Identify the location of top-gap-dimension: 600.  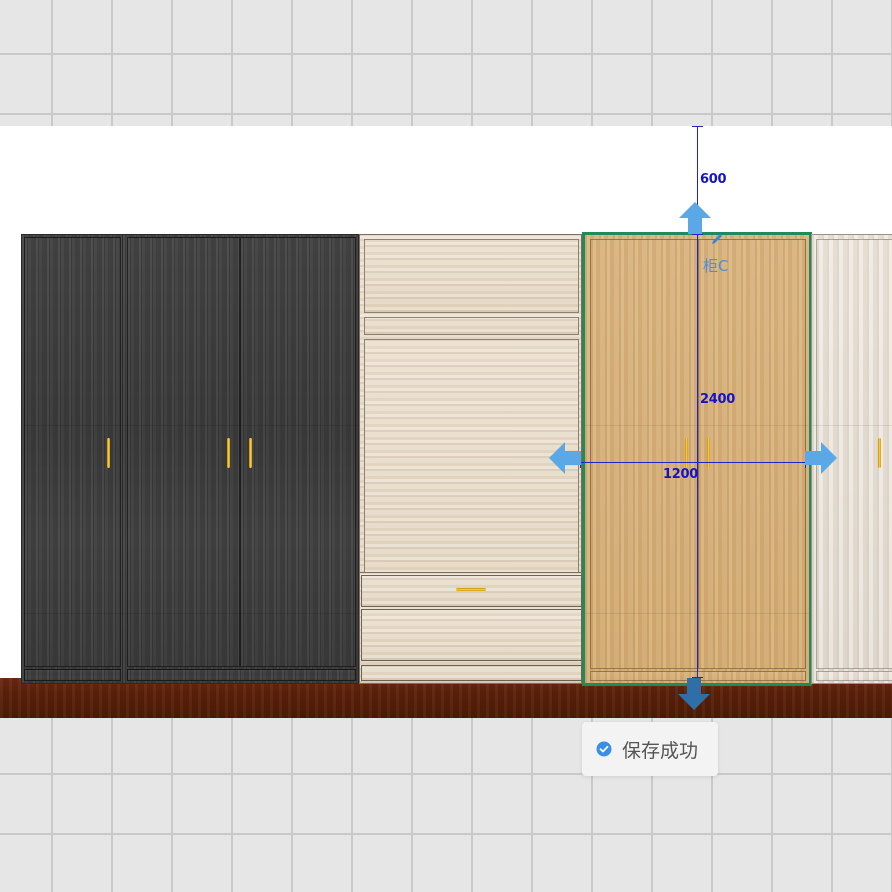
(713, 179).